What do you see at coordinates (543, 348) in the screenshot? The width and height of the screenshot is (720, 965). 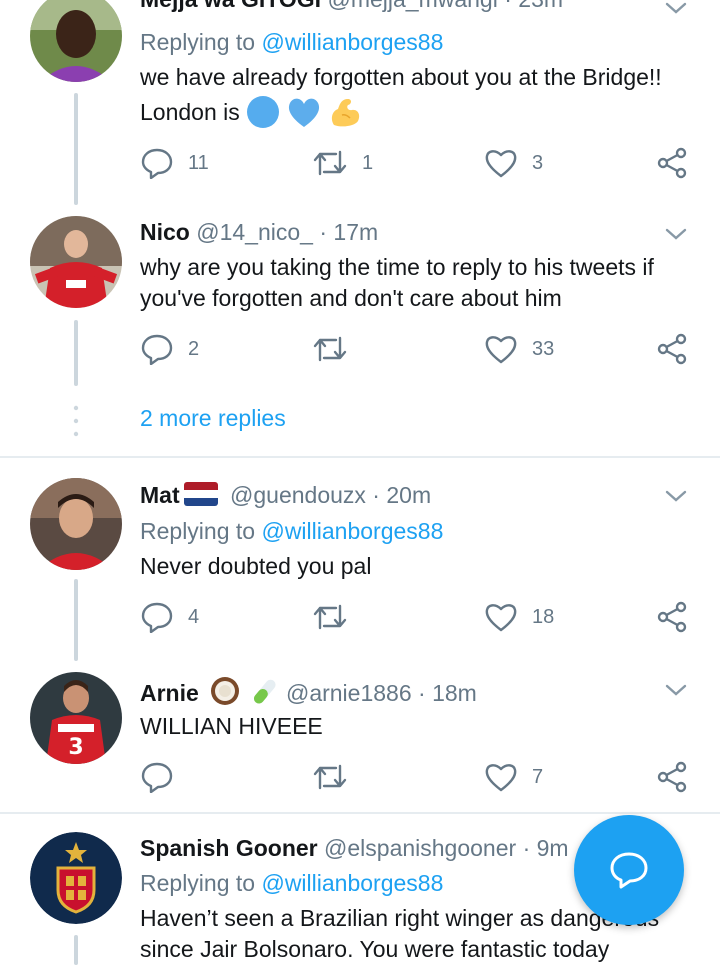 I see `like-count: 33` at bounding box center [543, 348].